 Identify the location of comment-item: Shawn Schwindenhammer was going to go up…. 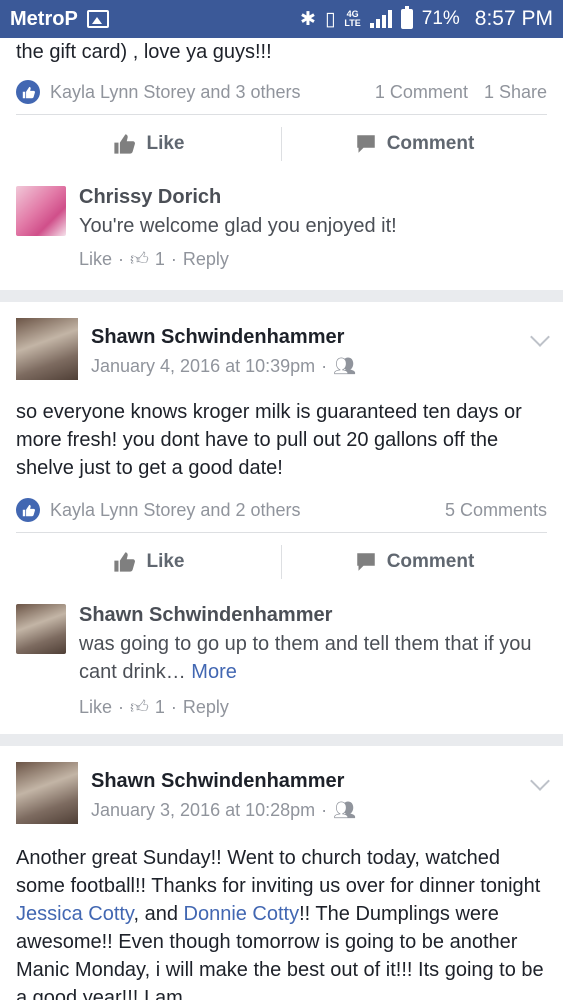
(281, 664).